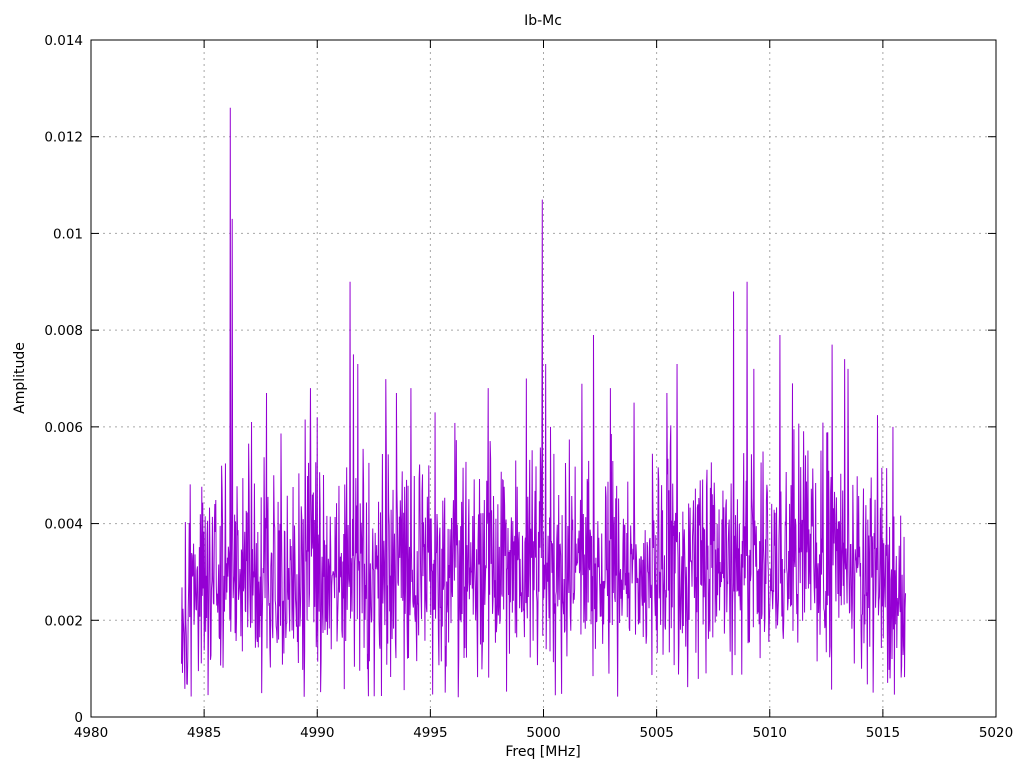 The height and width of the screenshot is (772, 1024). What do you see at coordinates (63, 525) in the screenshot?
I see `y-tick-label: 0.004` at bounding box center [63, 525].